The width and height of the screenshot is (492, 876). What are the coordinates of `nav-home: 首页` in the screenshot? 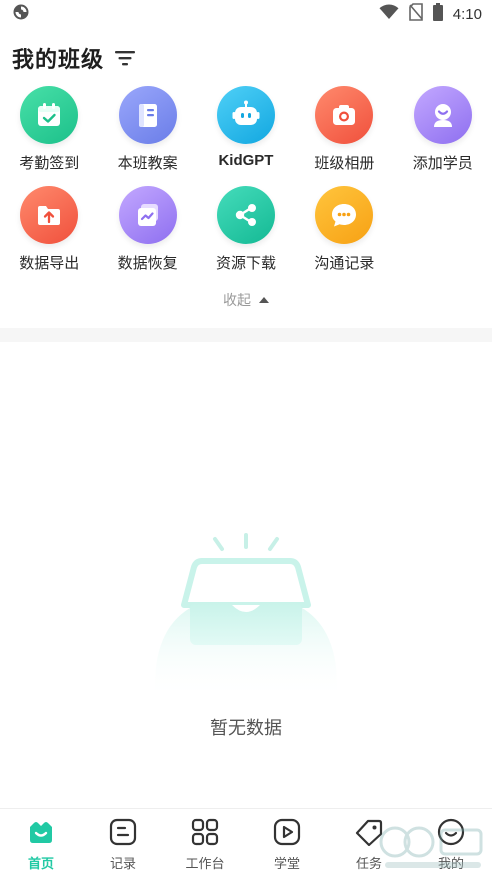 It's located at (41, 842).